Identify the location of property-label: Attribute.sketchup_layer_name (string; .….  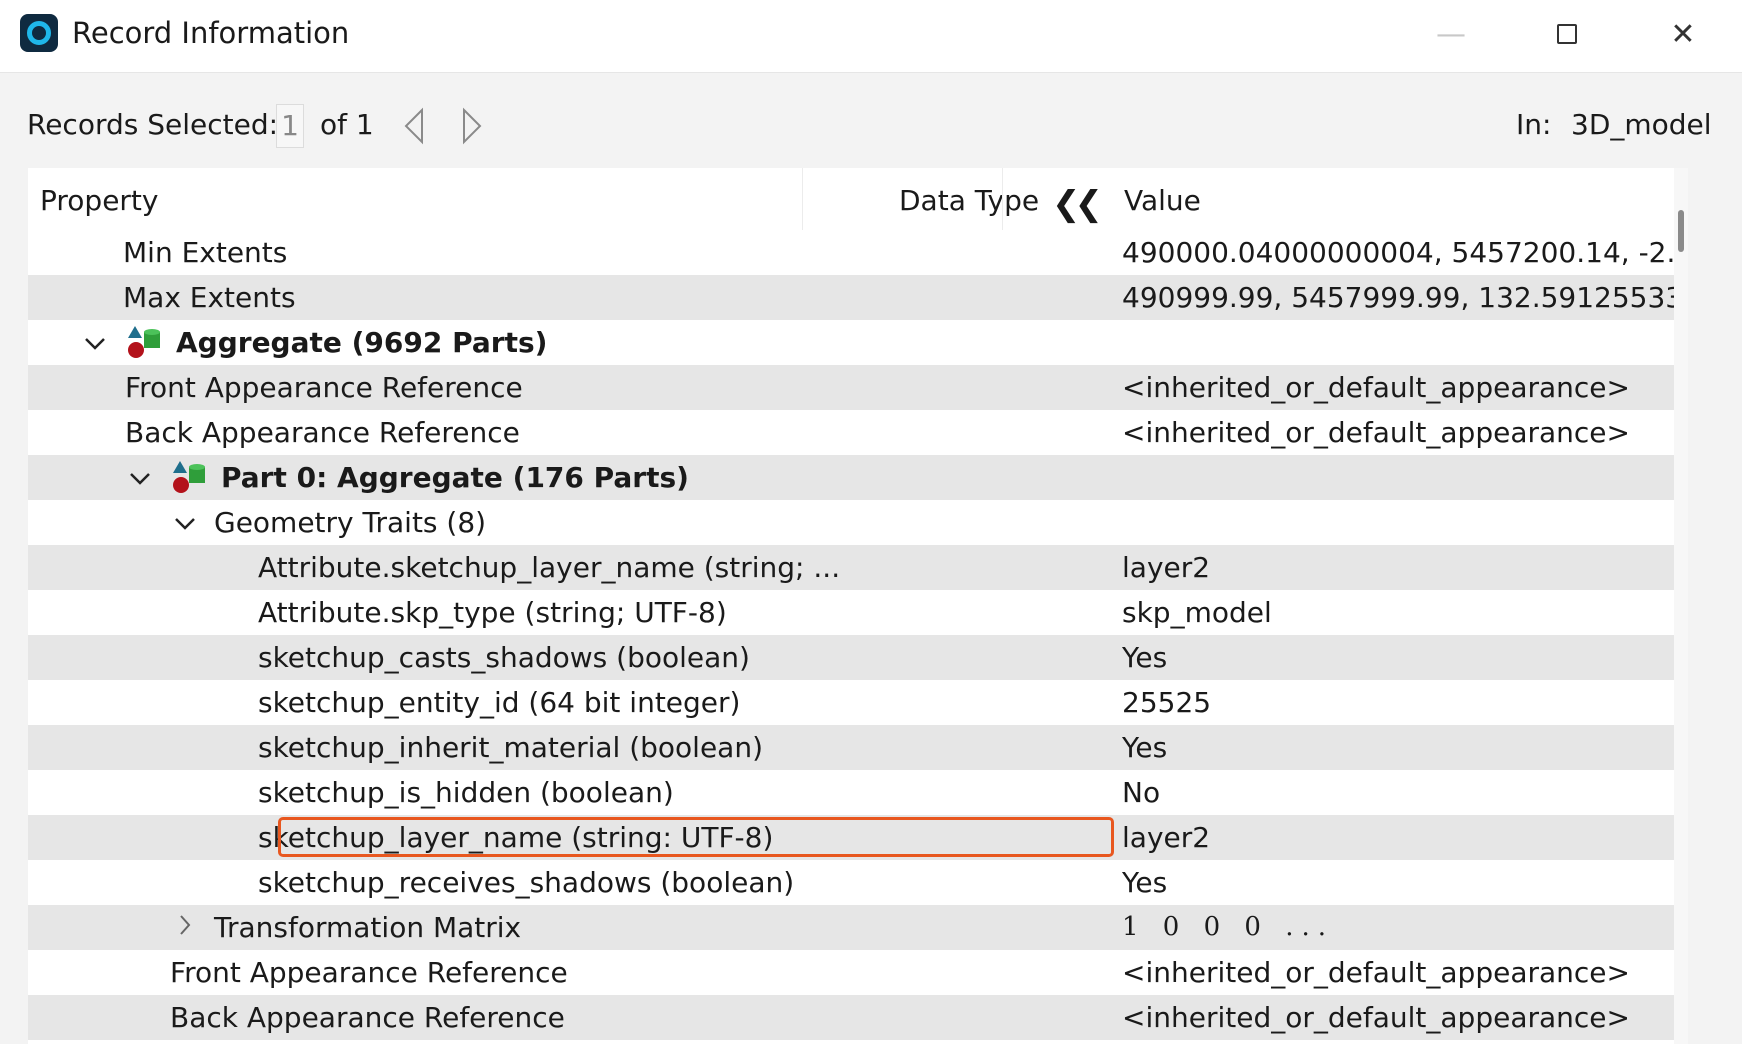
(549, 567).